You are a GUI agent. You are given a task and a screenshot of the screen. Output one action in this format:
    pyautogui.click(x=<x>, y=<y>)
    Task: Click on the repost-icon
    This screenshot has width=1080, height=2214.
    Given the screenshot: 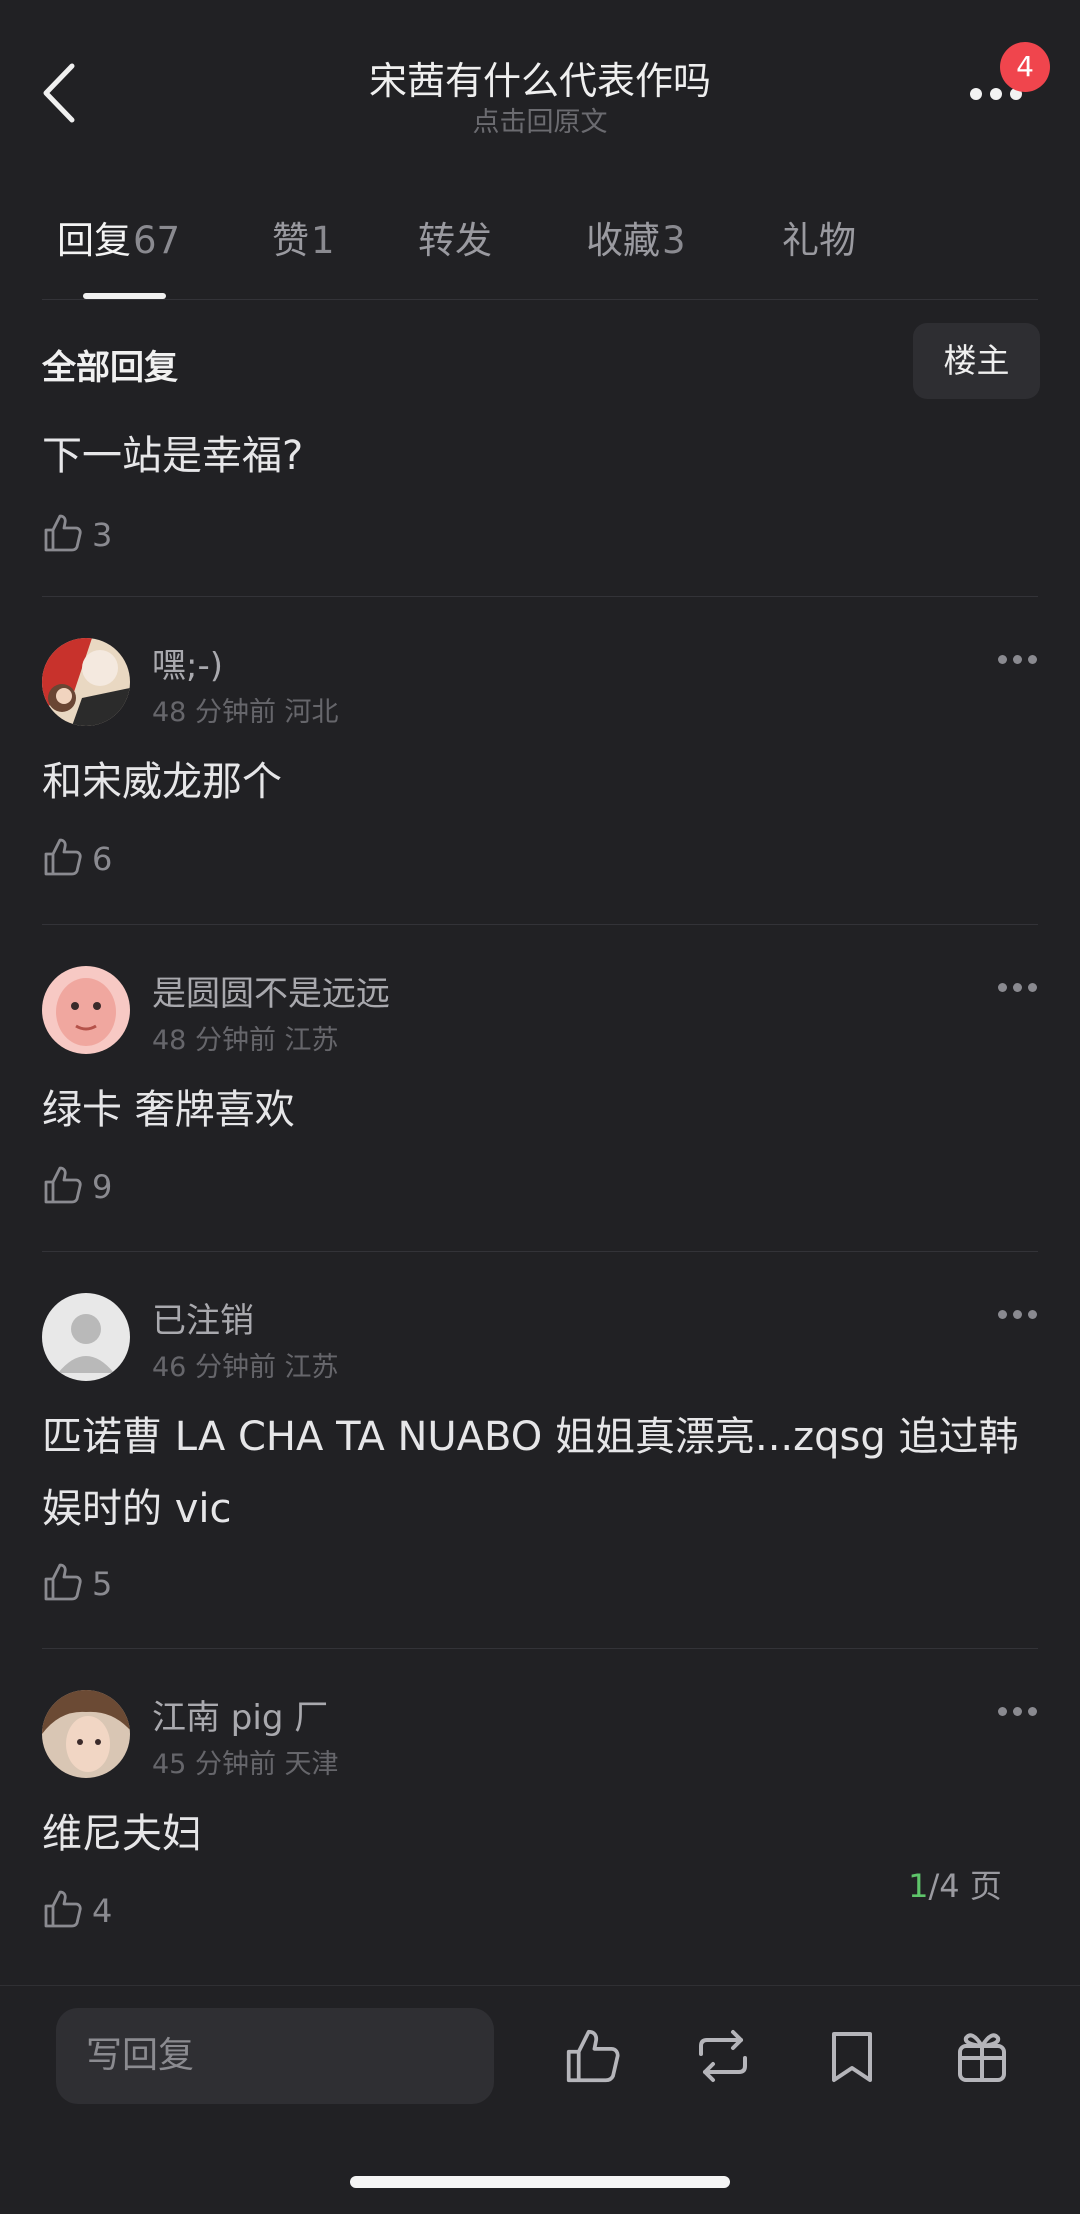 What is the action you would take?
    pyautogui.click(x=723, y=2056)
    